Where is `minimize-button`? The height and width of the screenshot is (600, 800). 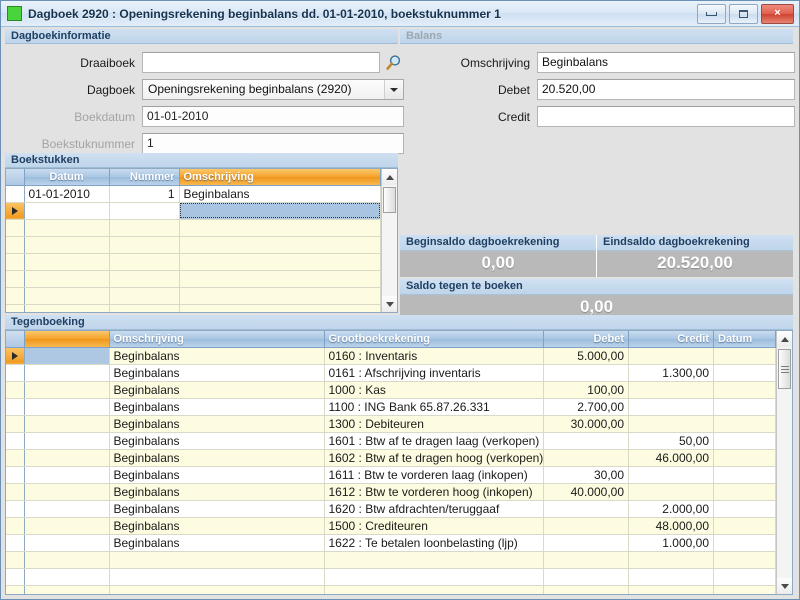 minimize-button is located at coordinates (711, 13).